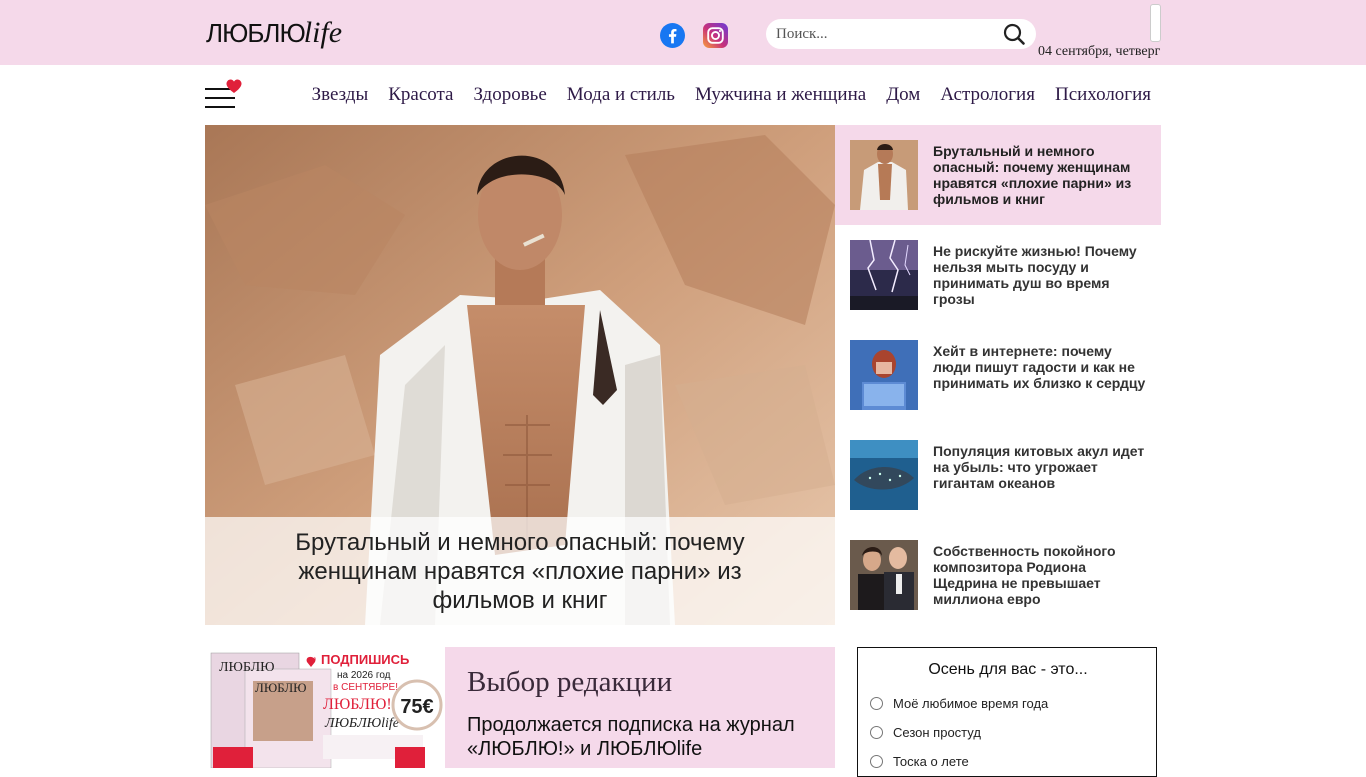 The height and width of the screenshot is (777, 1366). I want to click on site-logo: ЛЮБЛЮ life, so click(274, 34).